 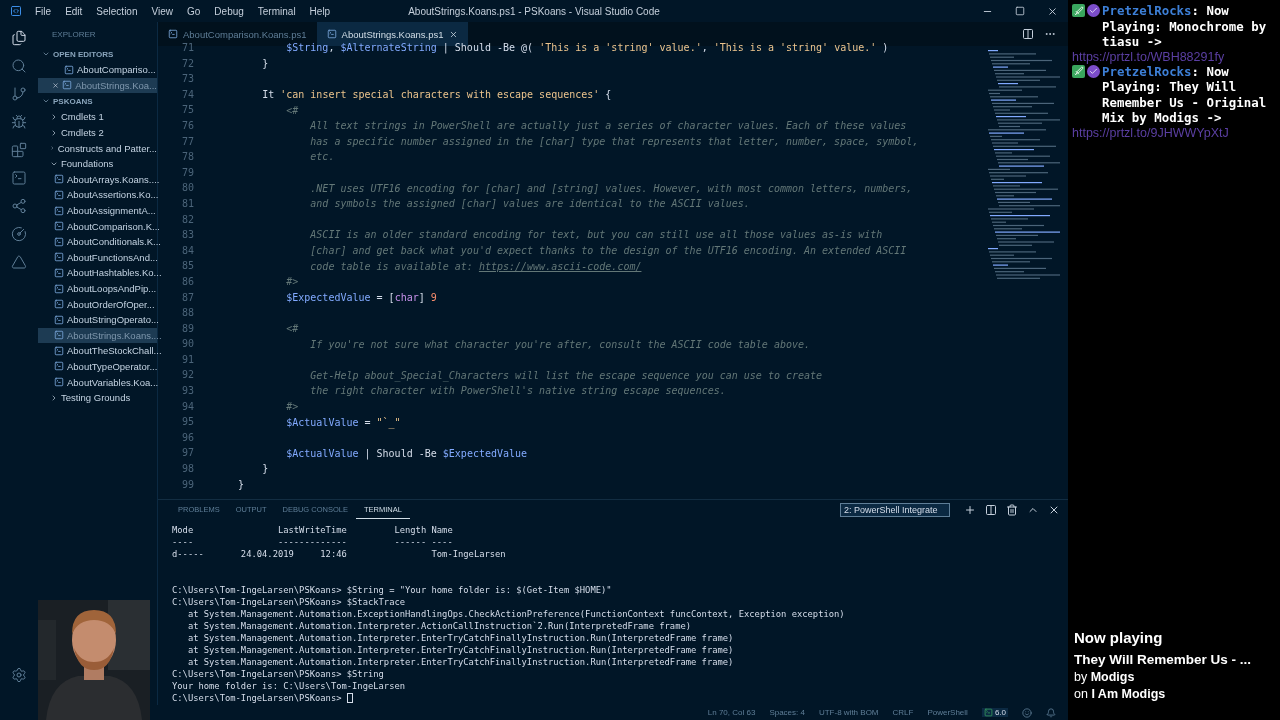 I want to click on menu-item: View, so click(x=162, y=11).